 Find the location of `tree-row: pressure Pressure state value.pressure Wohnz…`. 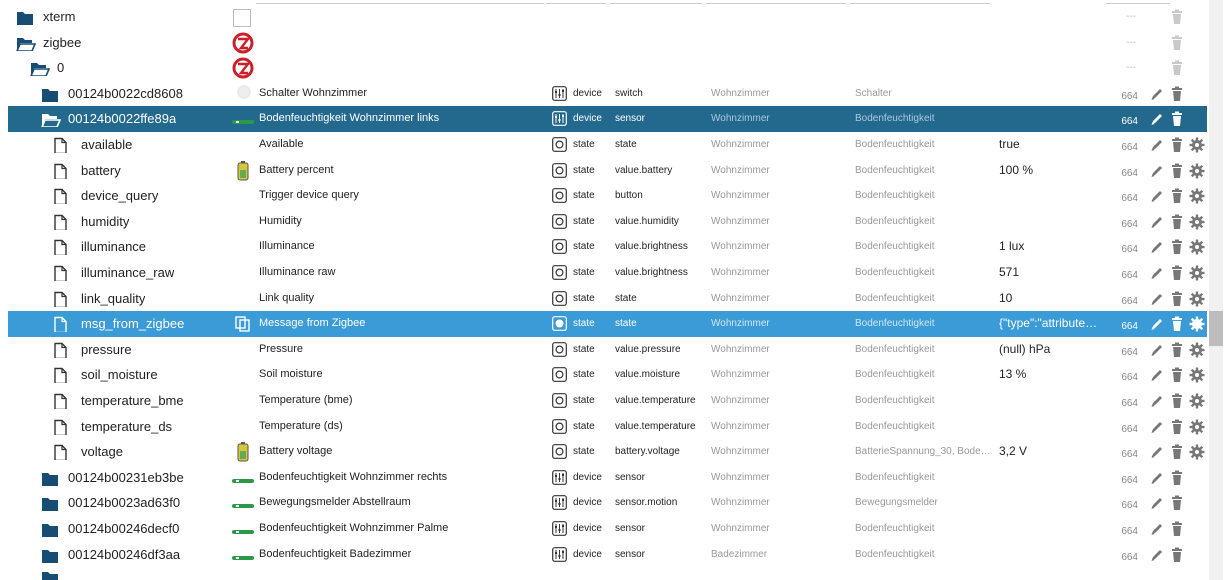

tree-row: pressure Pressure state value.pressure Wohnz… is located at coordinates (607, 350).